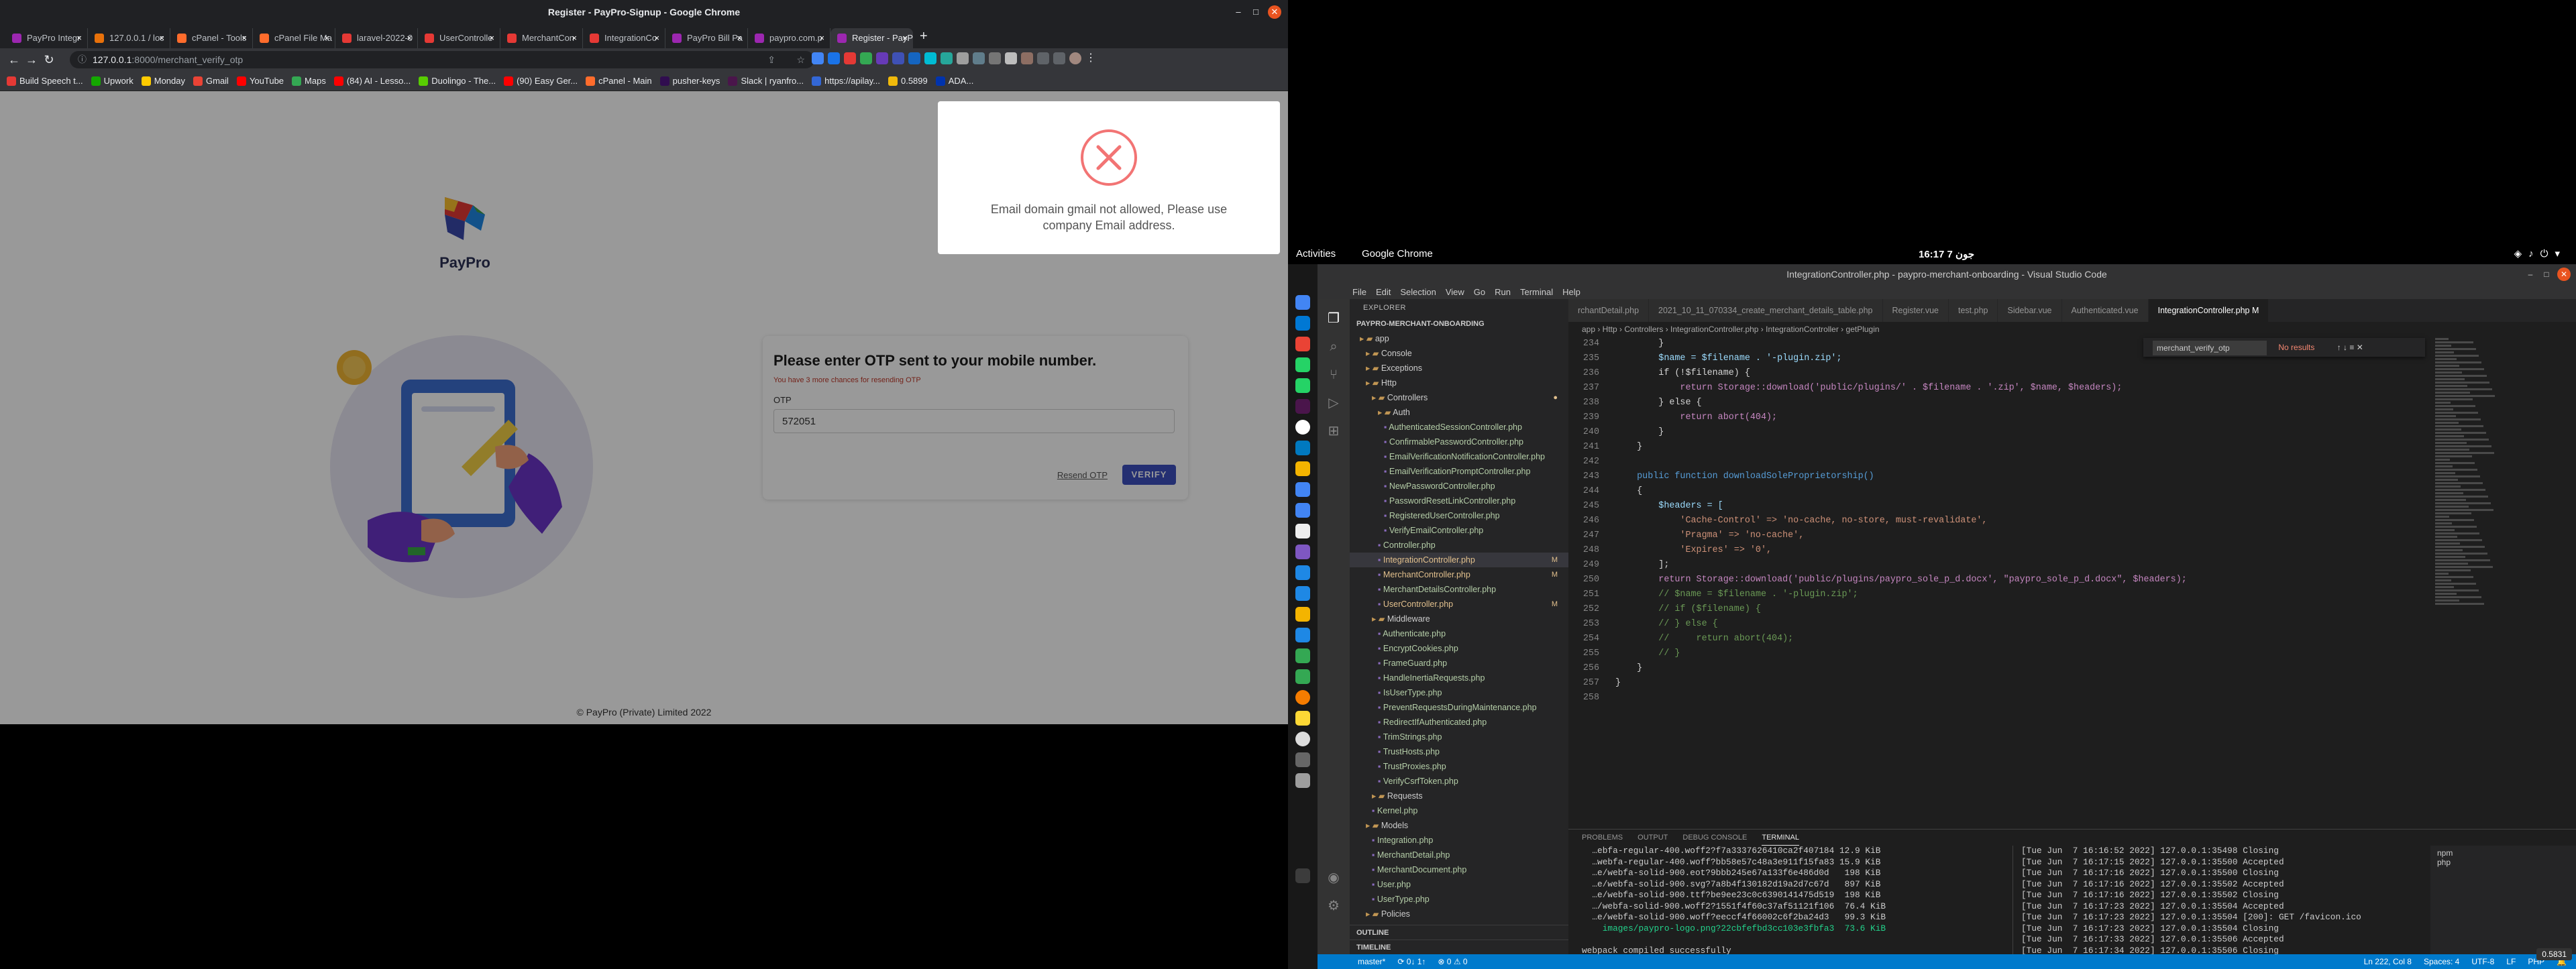 The image size is (2576, 969). Describe the element at coordinates (1653, 838) in the screenshot. I see `panel-tab-output: OUTPUT` at that location.